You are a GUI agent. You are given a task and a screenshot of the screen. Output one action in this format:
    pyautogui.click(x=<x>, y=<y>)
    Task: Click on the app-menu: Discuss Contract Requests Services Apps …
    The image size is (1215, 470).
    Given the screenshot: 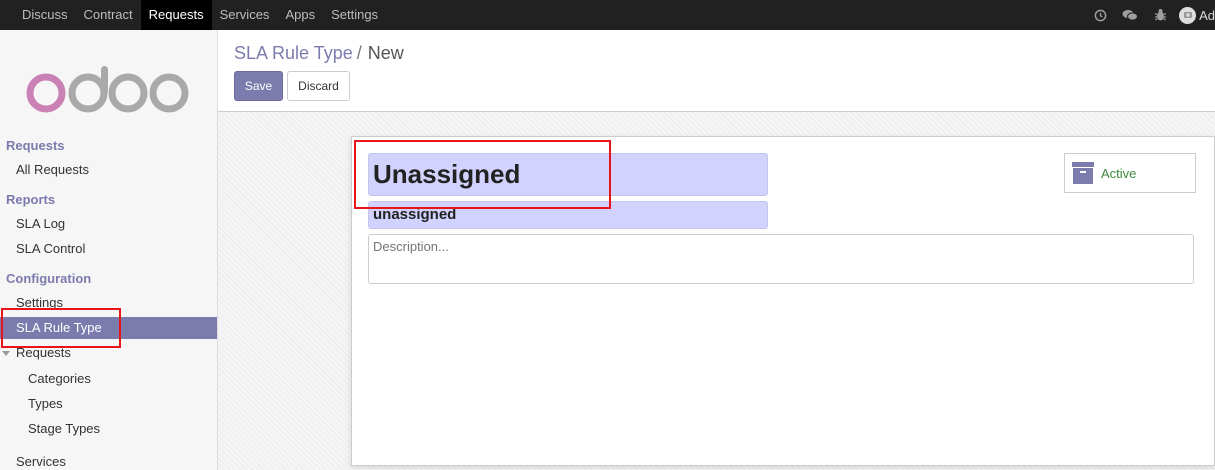 What is the action you would take?
    pyautogui.click(x=193, y=15)
    